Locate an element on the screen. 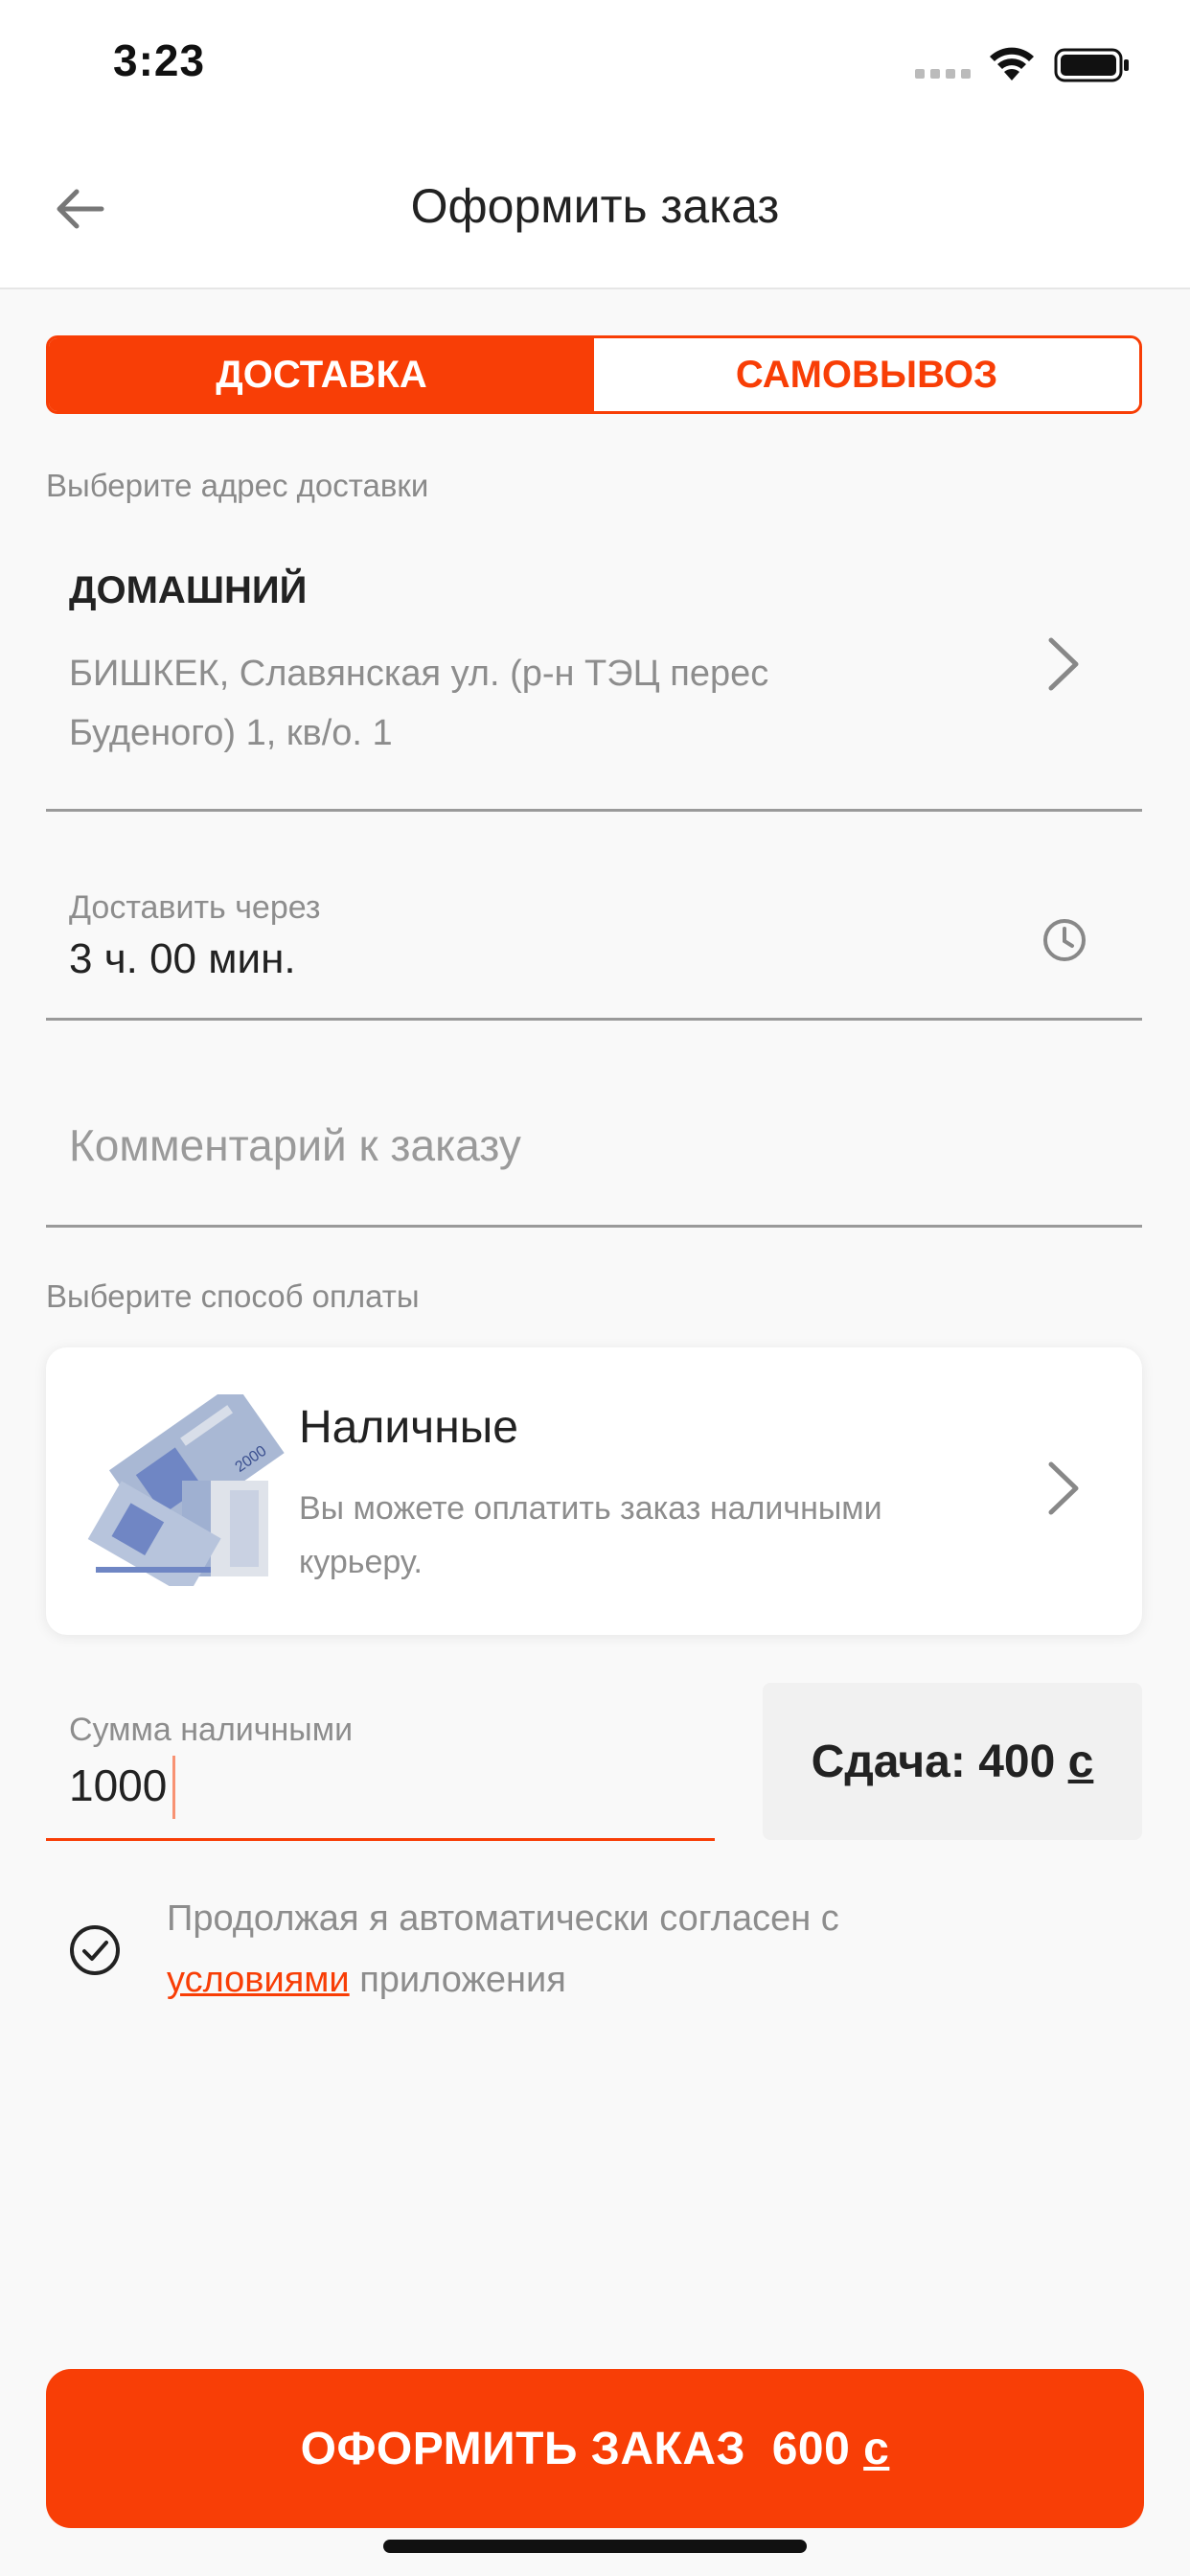  wifi-icon is located at coordinates (1012, 63).